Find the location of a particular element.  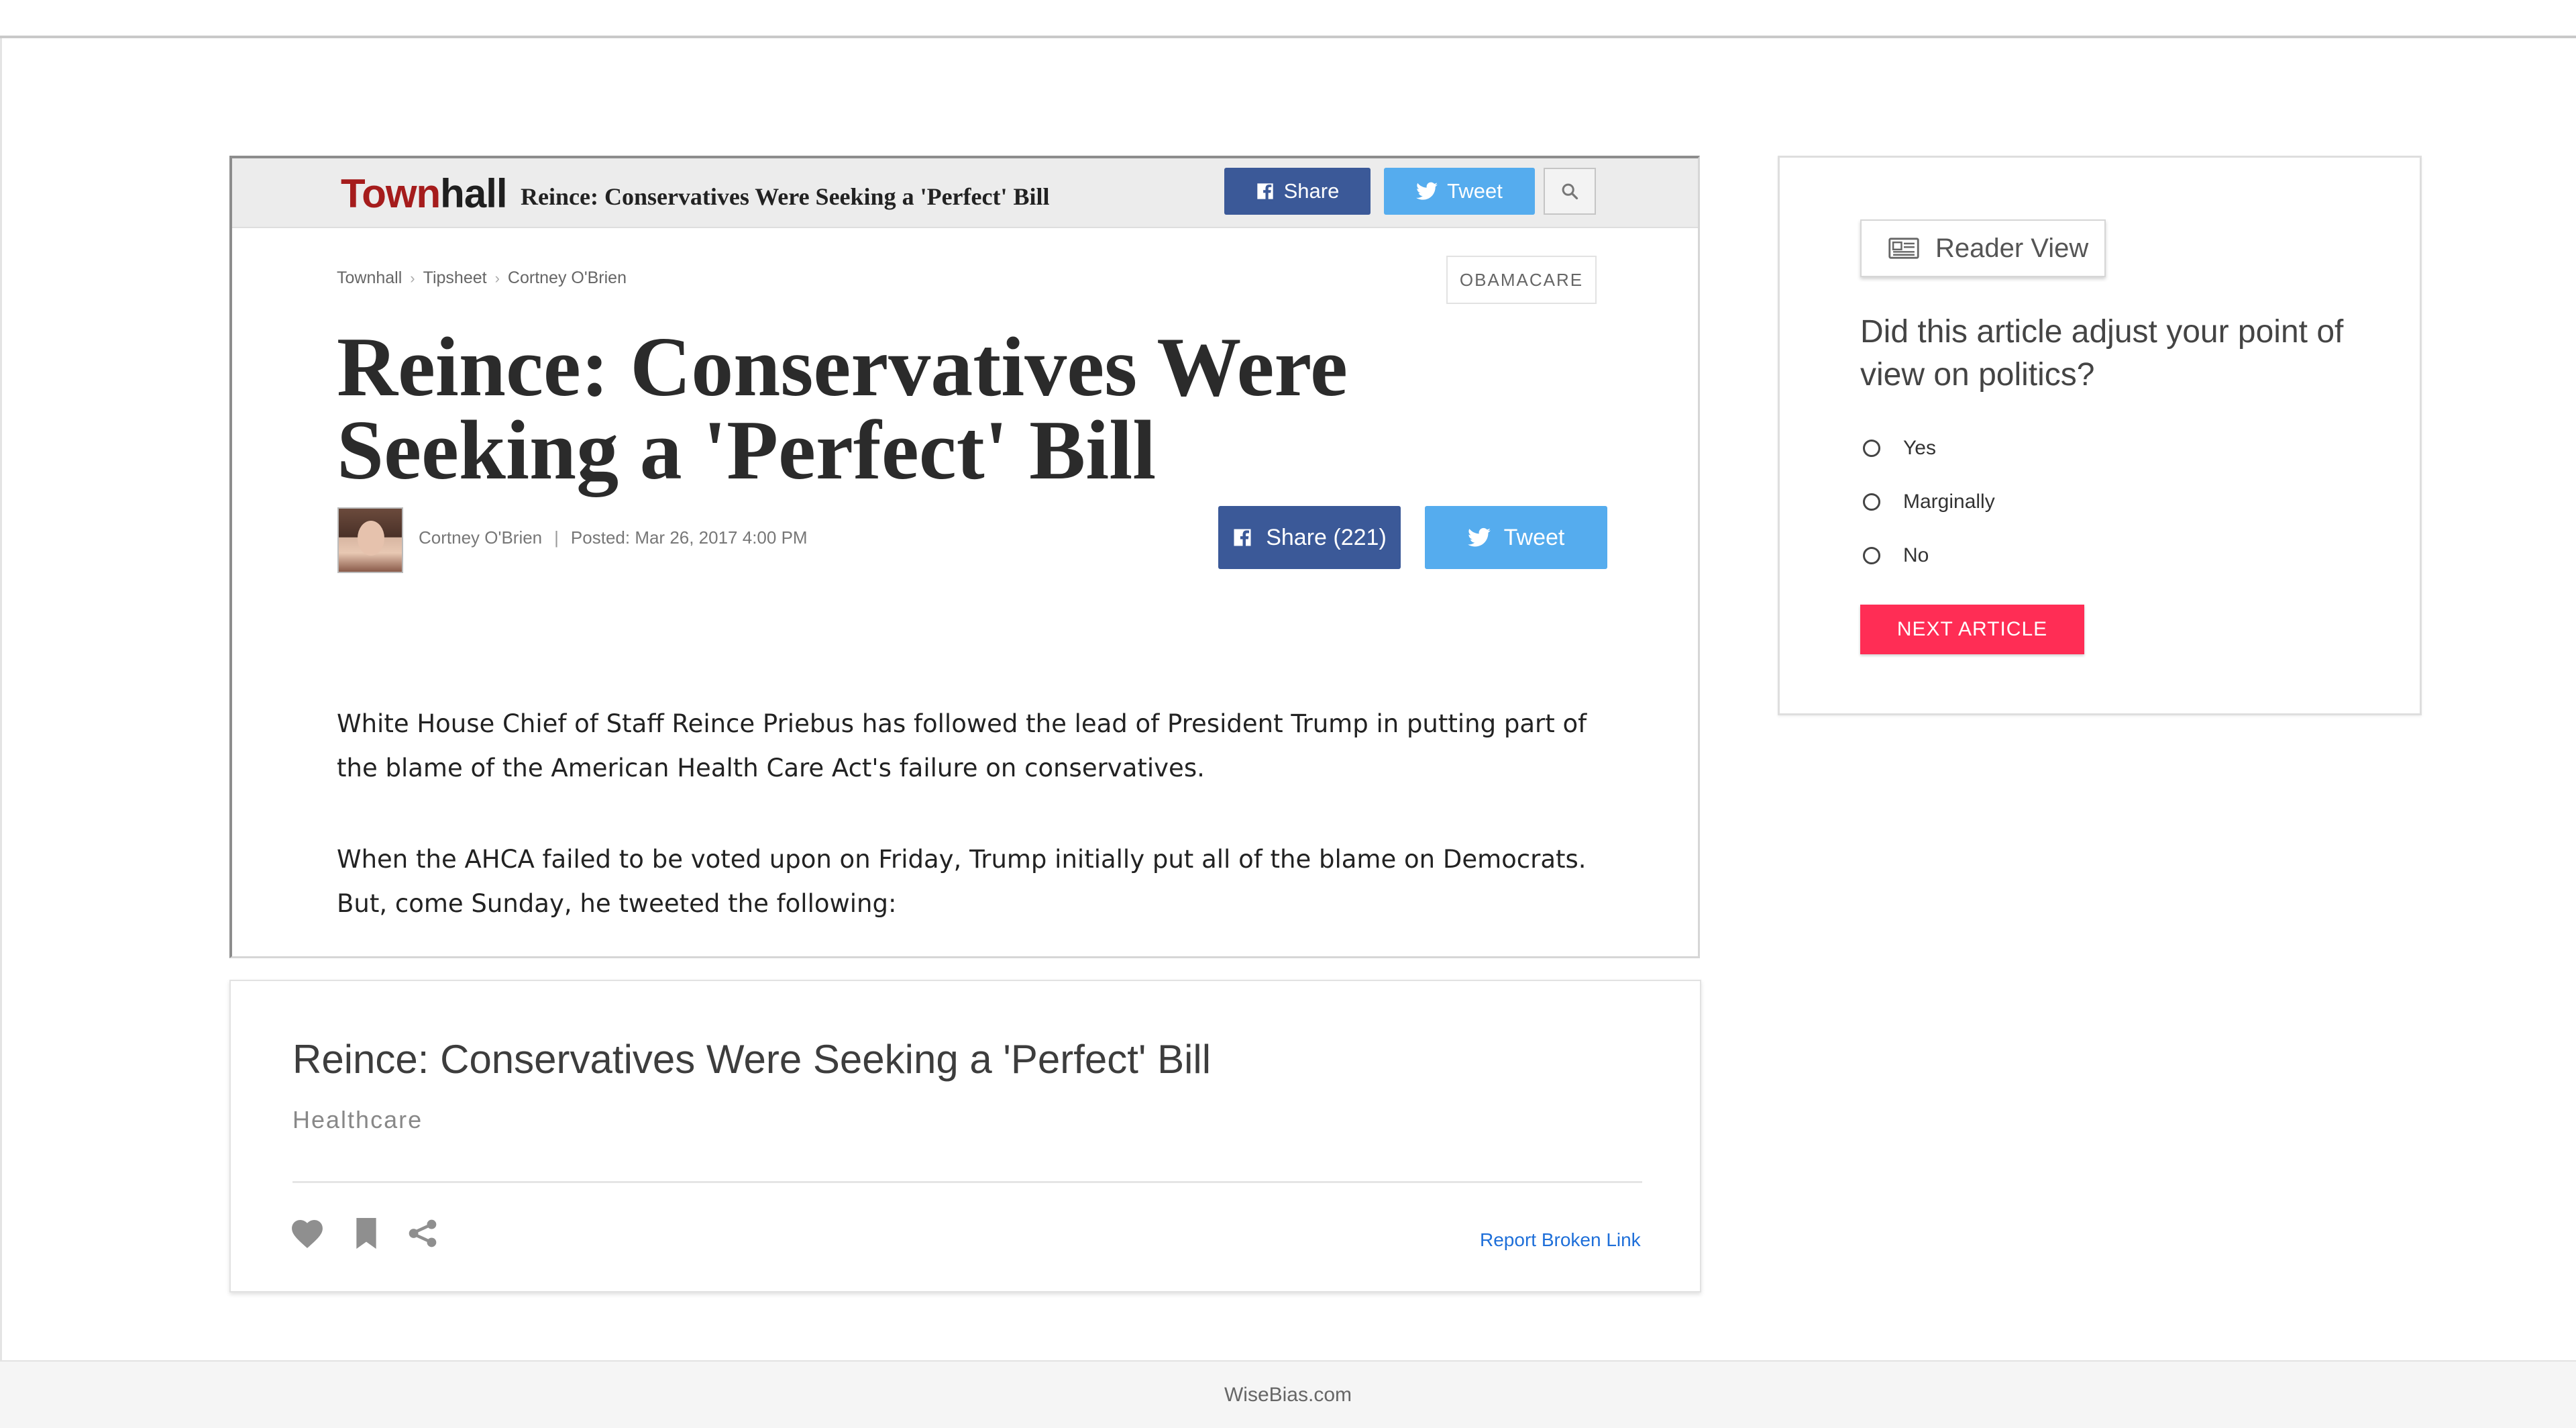

footer: WiseBias.com is located at coordinates (1288, 1394).